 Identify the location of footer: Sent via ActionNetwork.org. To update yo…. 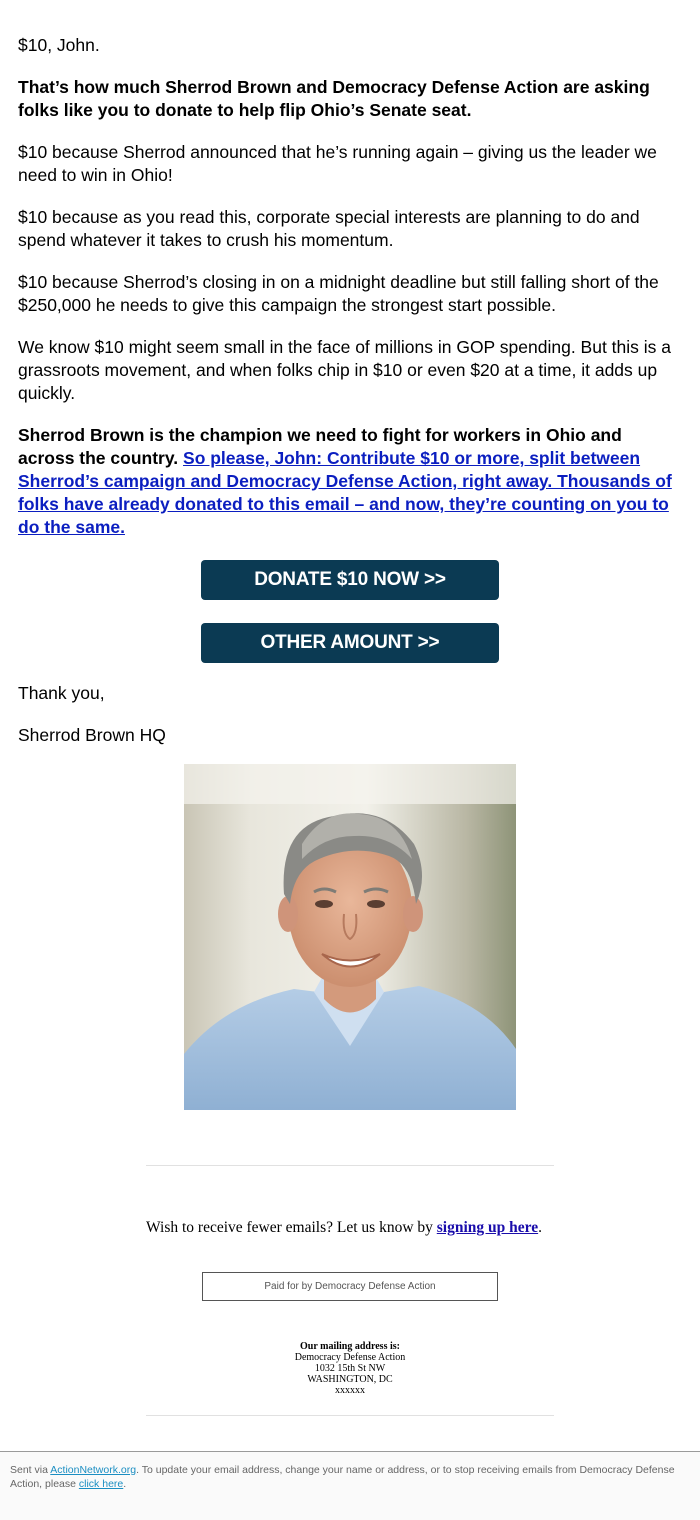
(350, 1485).